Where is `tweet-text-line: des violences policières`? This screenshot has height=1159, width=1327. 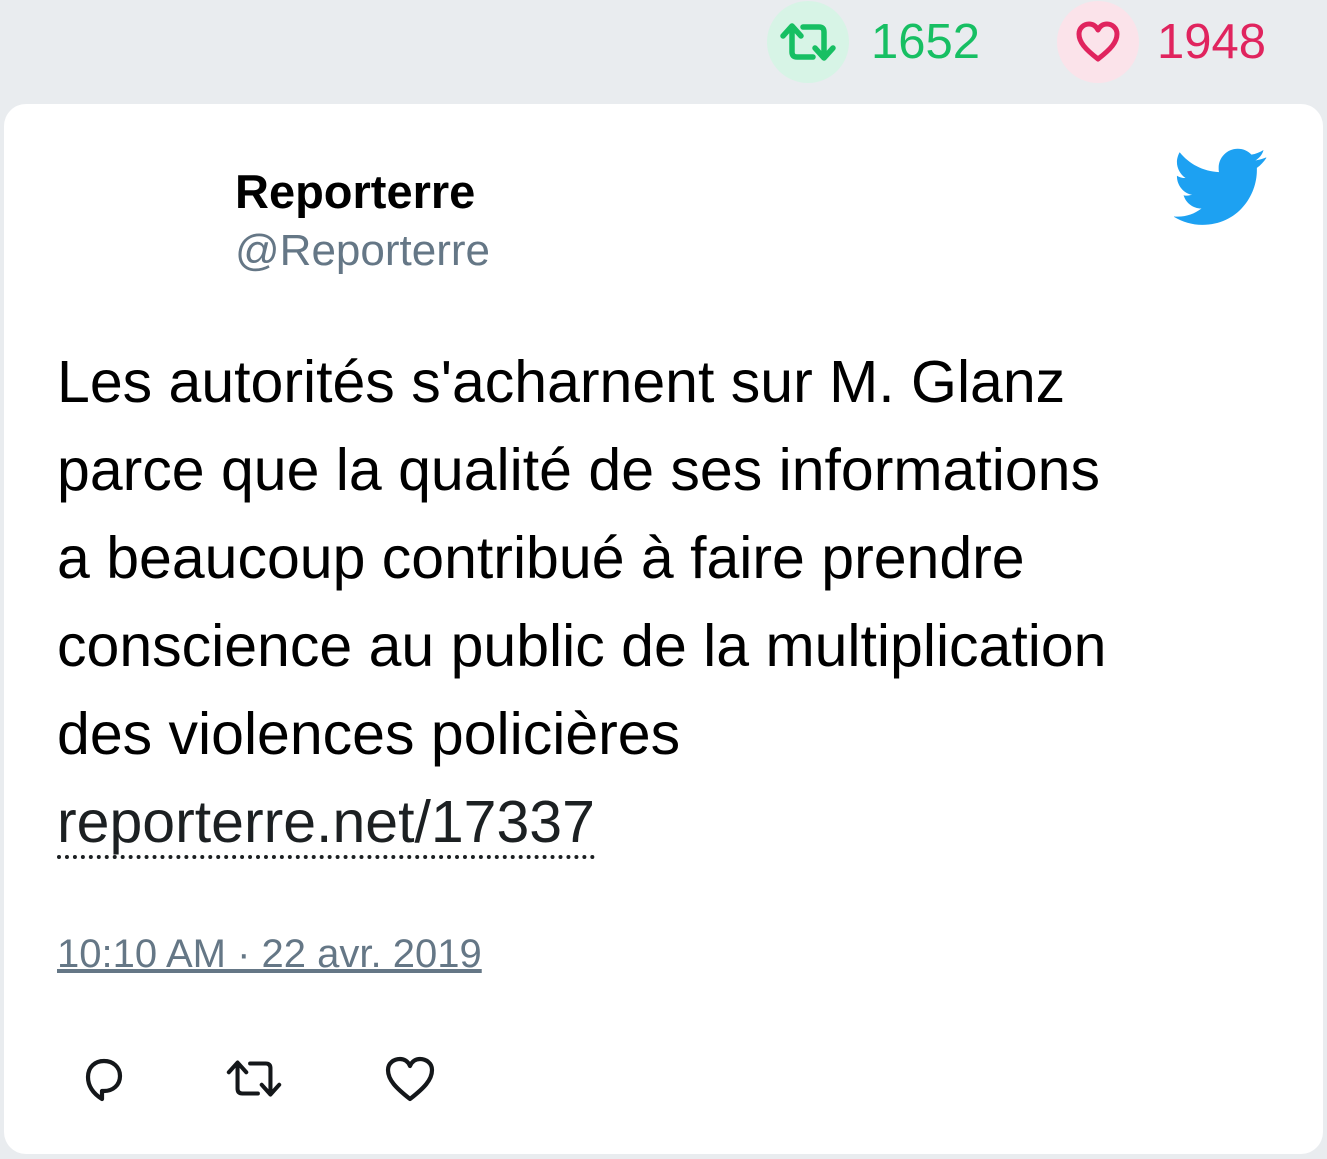
tweet-text-line: des violences policières is located at coordinates (369, 734).